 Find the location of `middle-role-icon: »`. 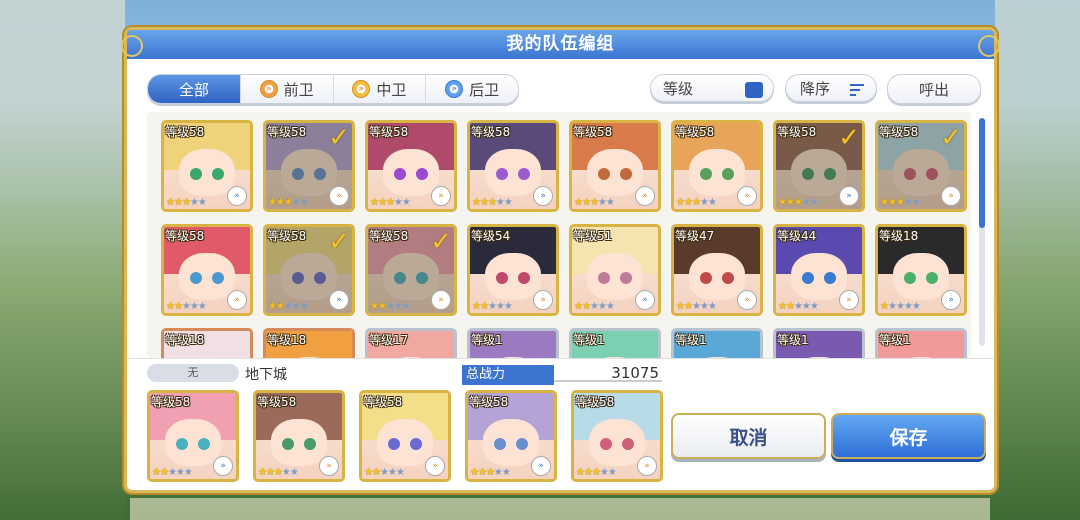

middle-role-icon: » is located at coordinates (361, 89).